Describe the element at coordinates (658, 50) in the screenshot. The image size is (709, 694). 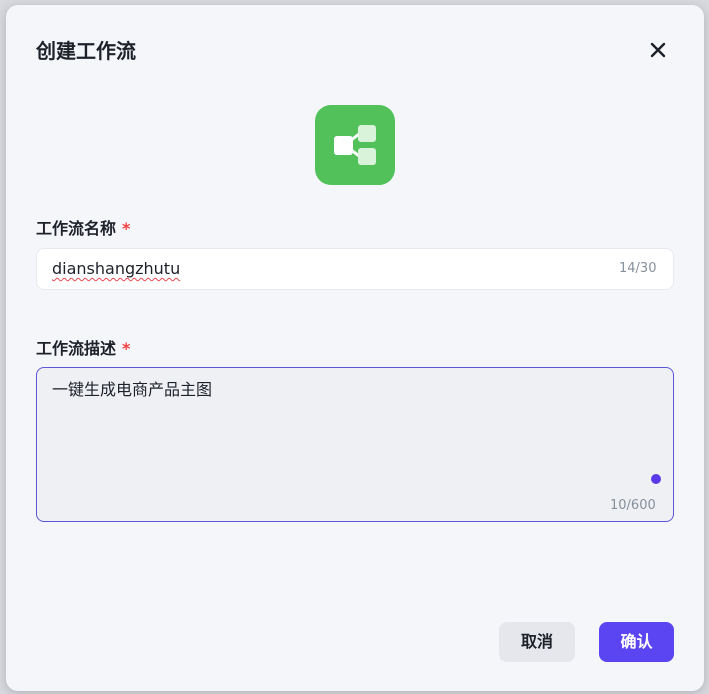
I see `close-icon` at that location.